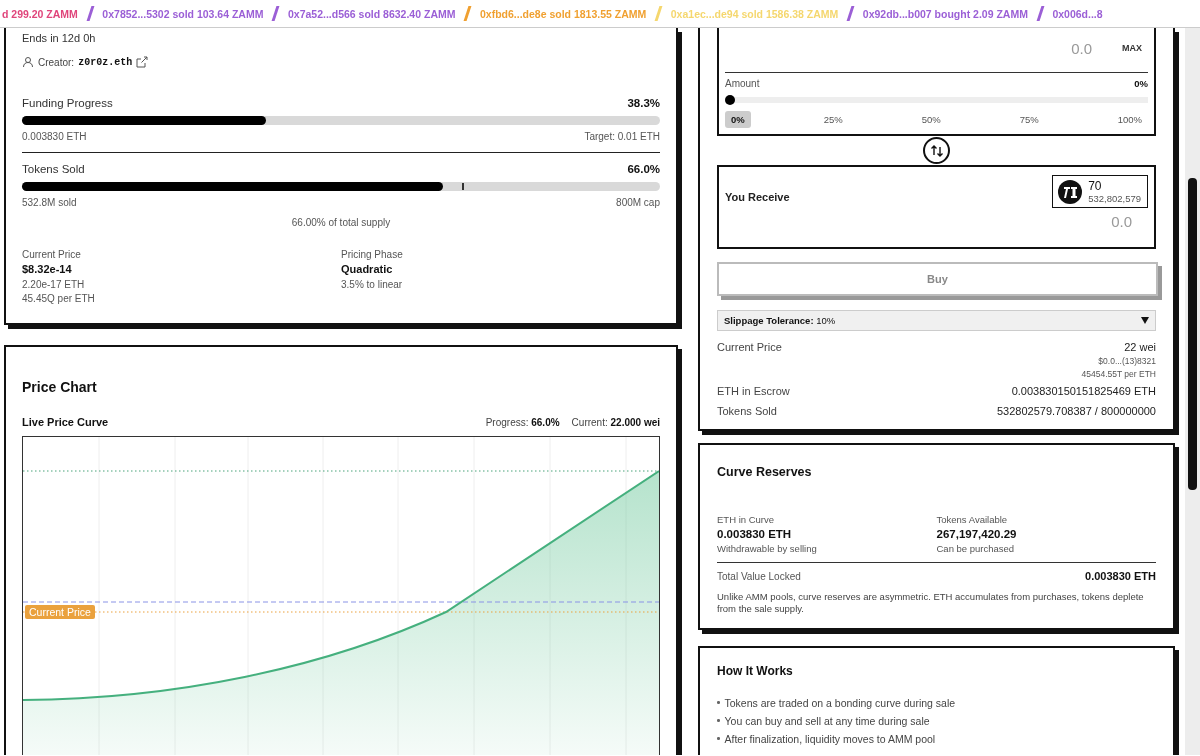  Describe the element at coordinates (759, 576) in the screenshot. I see `tvl-label: Total Value Locked` at that location.